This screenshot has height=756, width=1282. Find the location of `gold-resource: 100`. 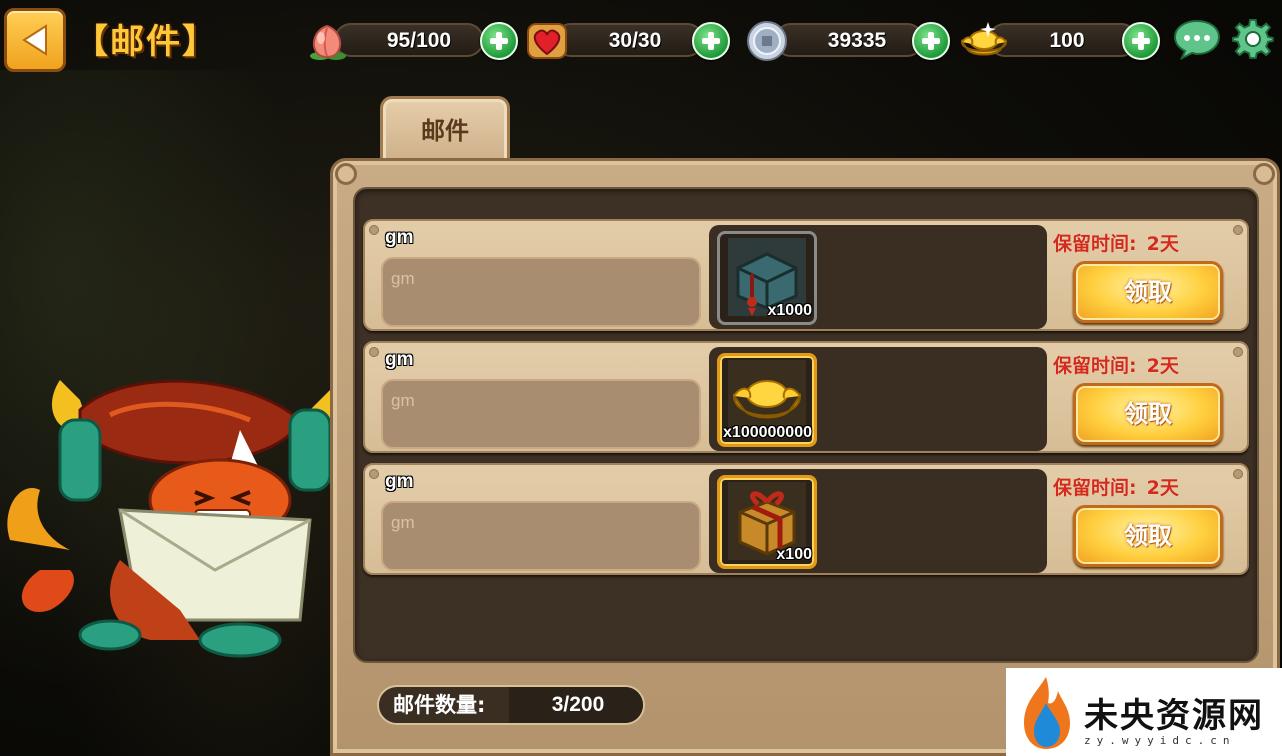

gold-resource: 100 is located at coordinates (1063, 40).